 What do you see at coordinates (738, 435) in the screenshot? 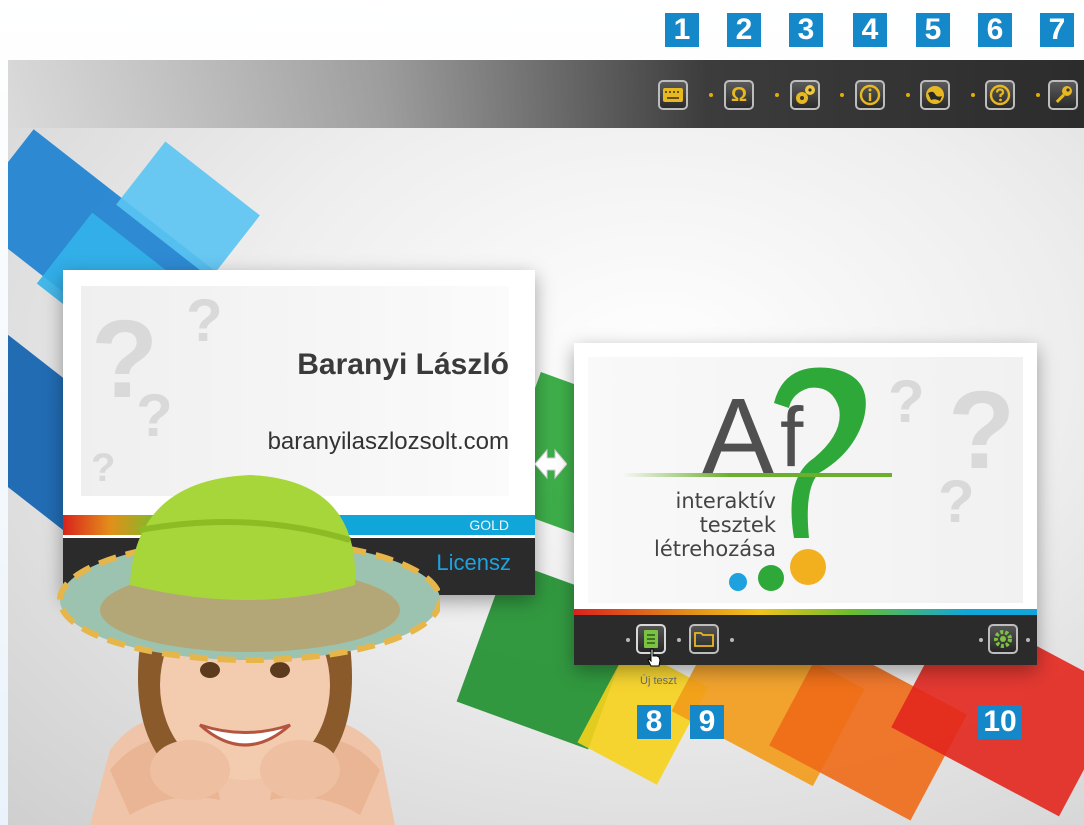
I see `logo-letter-a: A` at bounding box center [738, 435].